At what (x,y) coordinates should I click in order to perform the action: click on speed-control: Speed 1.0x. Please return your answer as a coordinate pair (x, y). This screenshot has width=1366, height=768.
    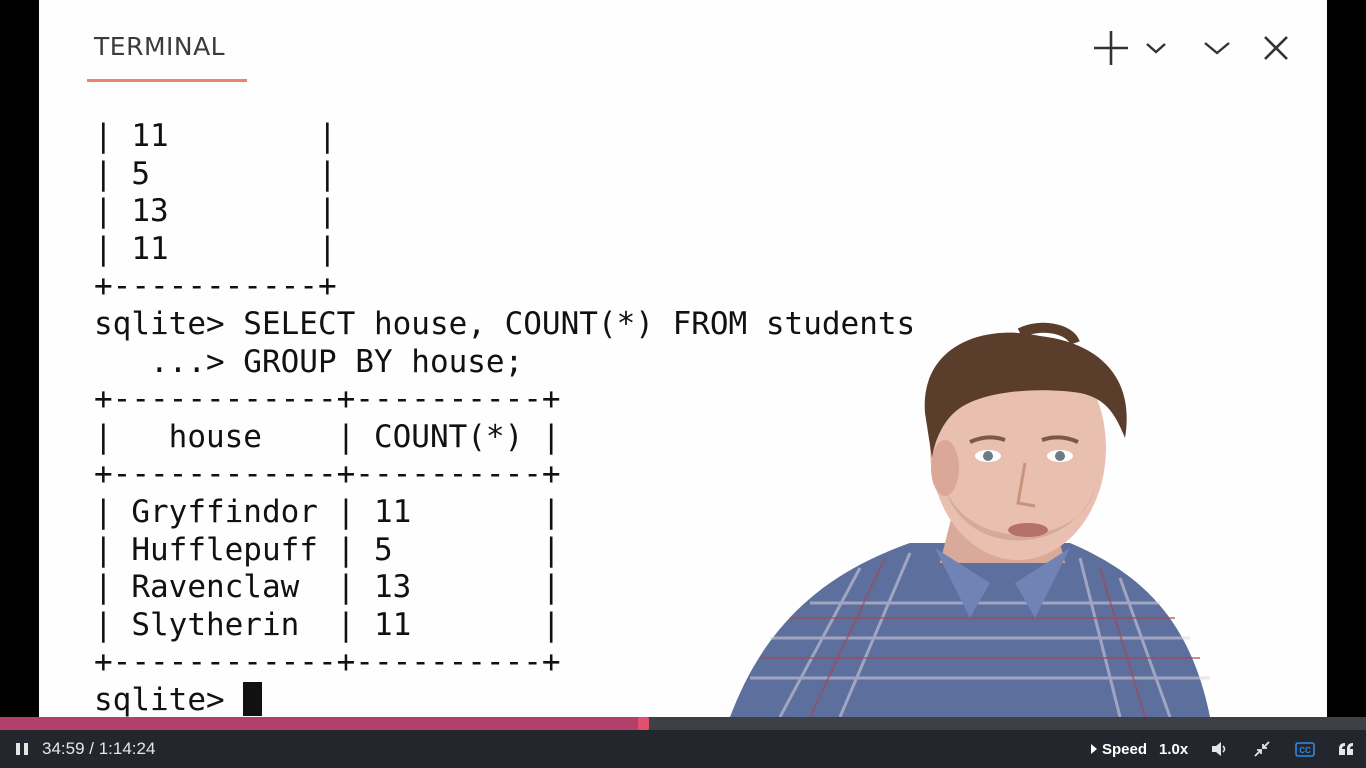
    Looking at the image, I should click on (1139, 749).